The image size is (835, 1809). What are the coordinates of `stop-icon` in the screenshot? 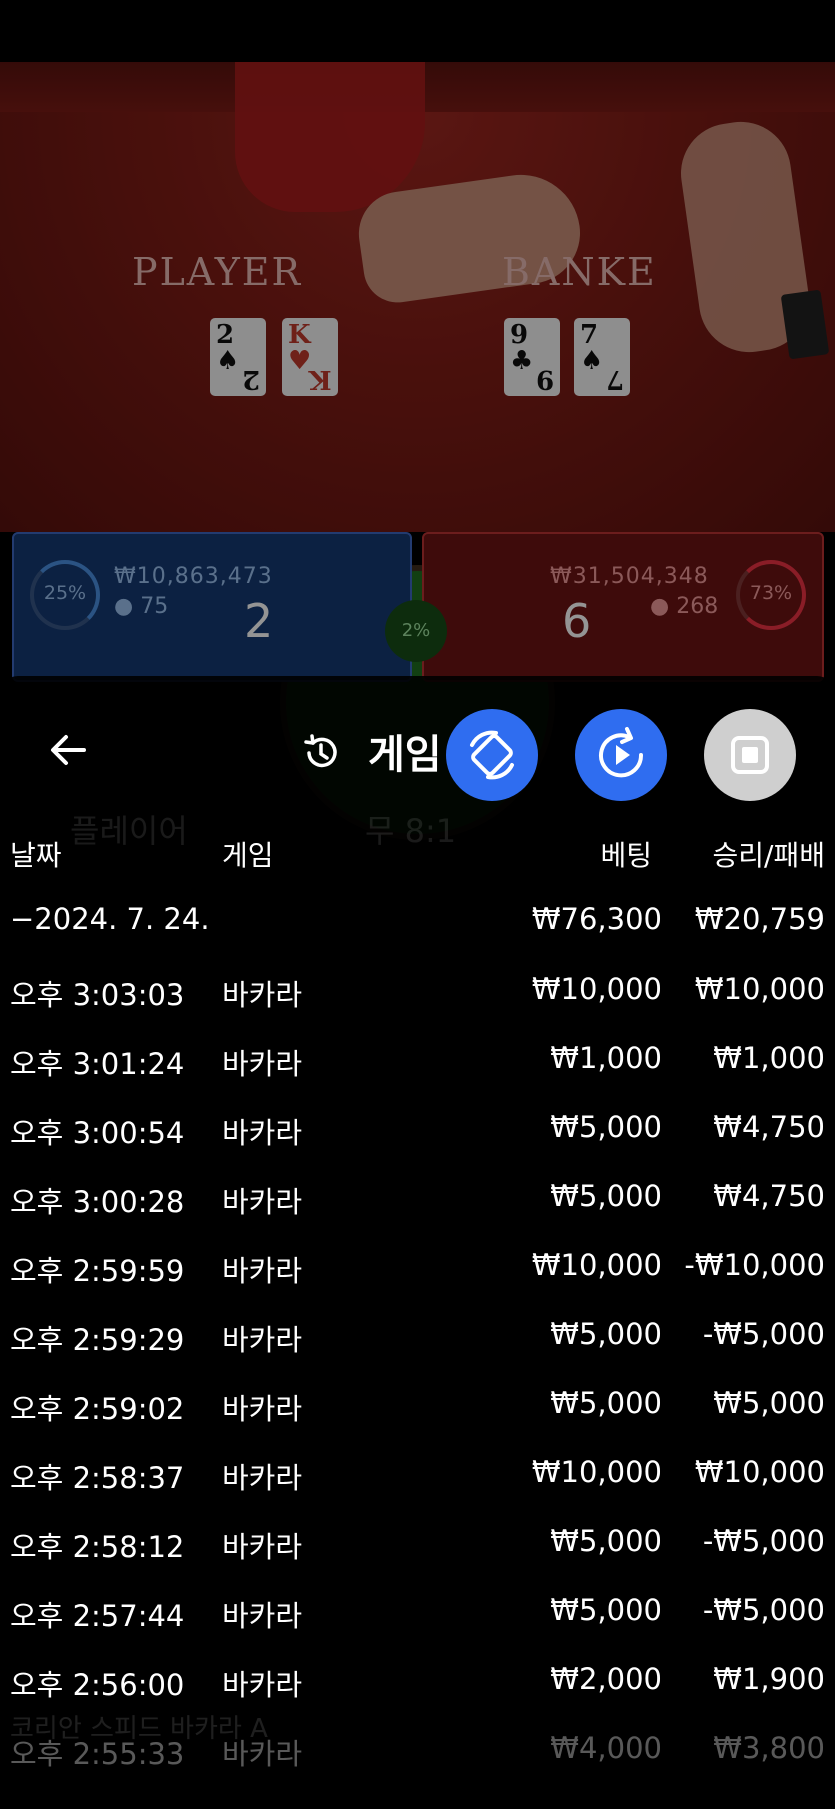 It's located at (750, 755).